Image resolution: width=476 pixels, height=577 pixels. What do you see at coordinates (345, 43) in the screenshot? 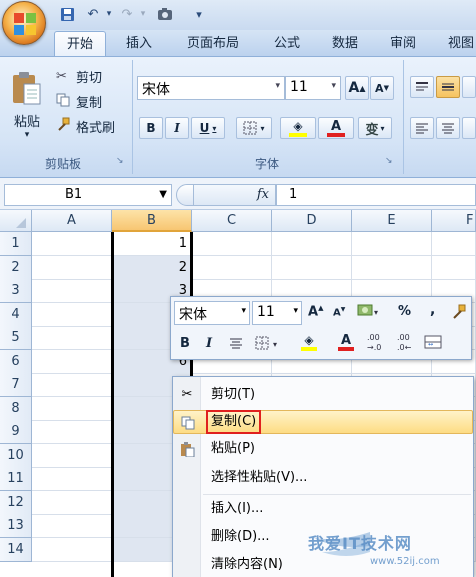
I see `tab-data: 数据` at bounding box center [345, 43].